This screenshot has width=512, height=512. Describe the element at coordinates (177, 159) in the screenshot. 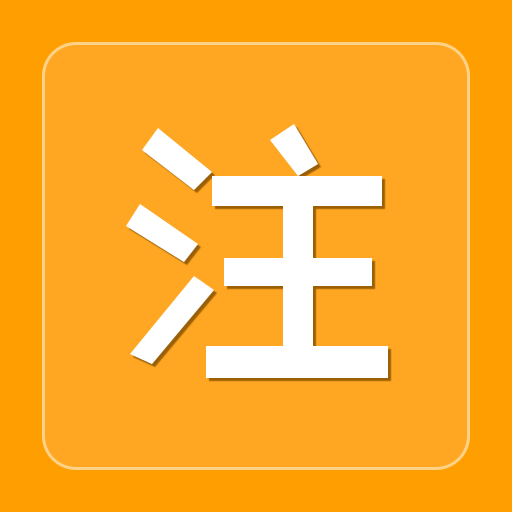

I see `stroke-dot-top` at that location.